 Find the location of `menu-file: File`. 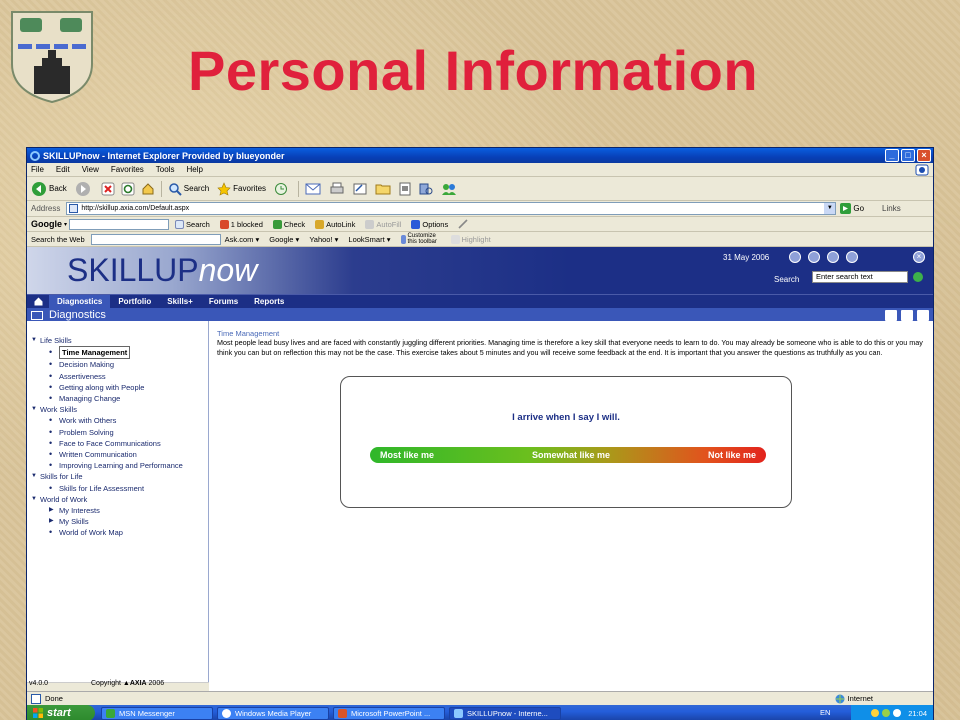

menu-file: File is located at coordinates (37, 169).